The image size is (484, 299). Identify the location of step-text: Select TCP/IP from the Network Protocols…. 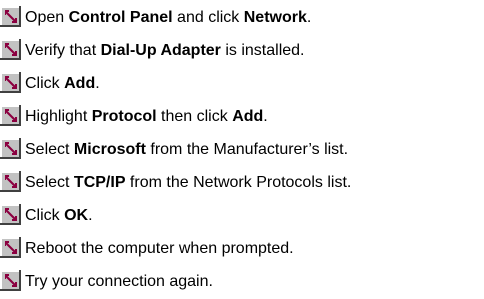
(188, 182).